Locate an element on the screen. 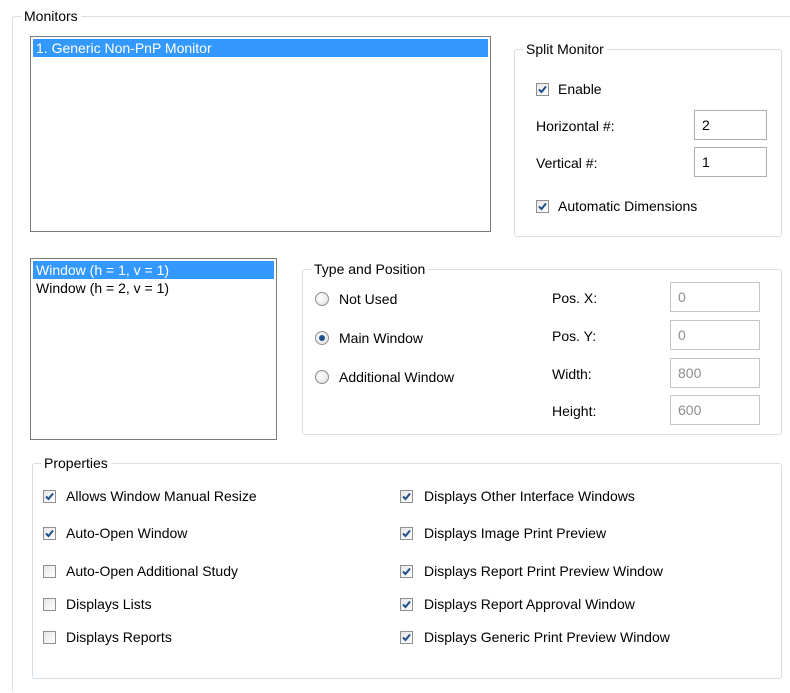  displays-lists-label: Displays Lists is located at coordinates (109, 604).